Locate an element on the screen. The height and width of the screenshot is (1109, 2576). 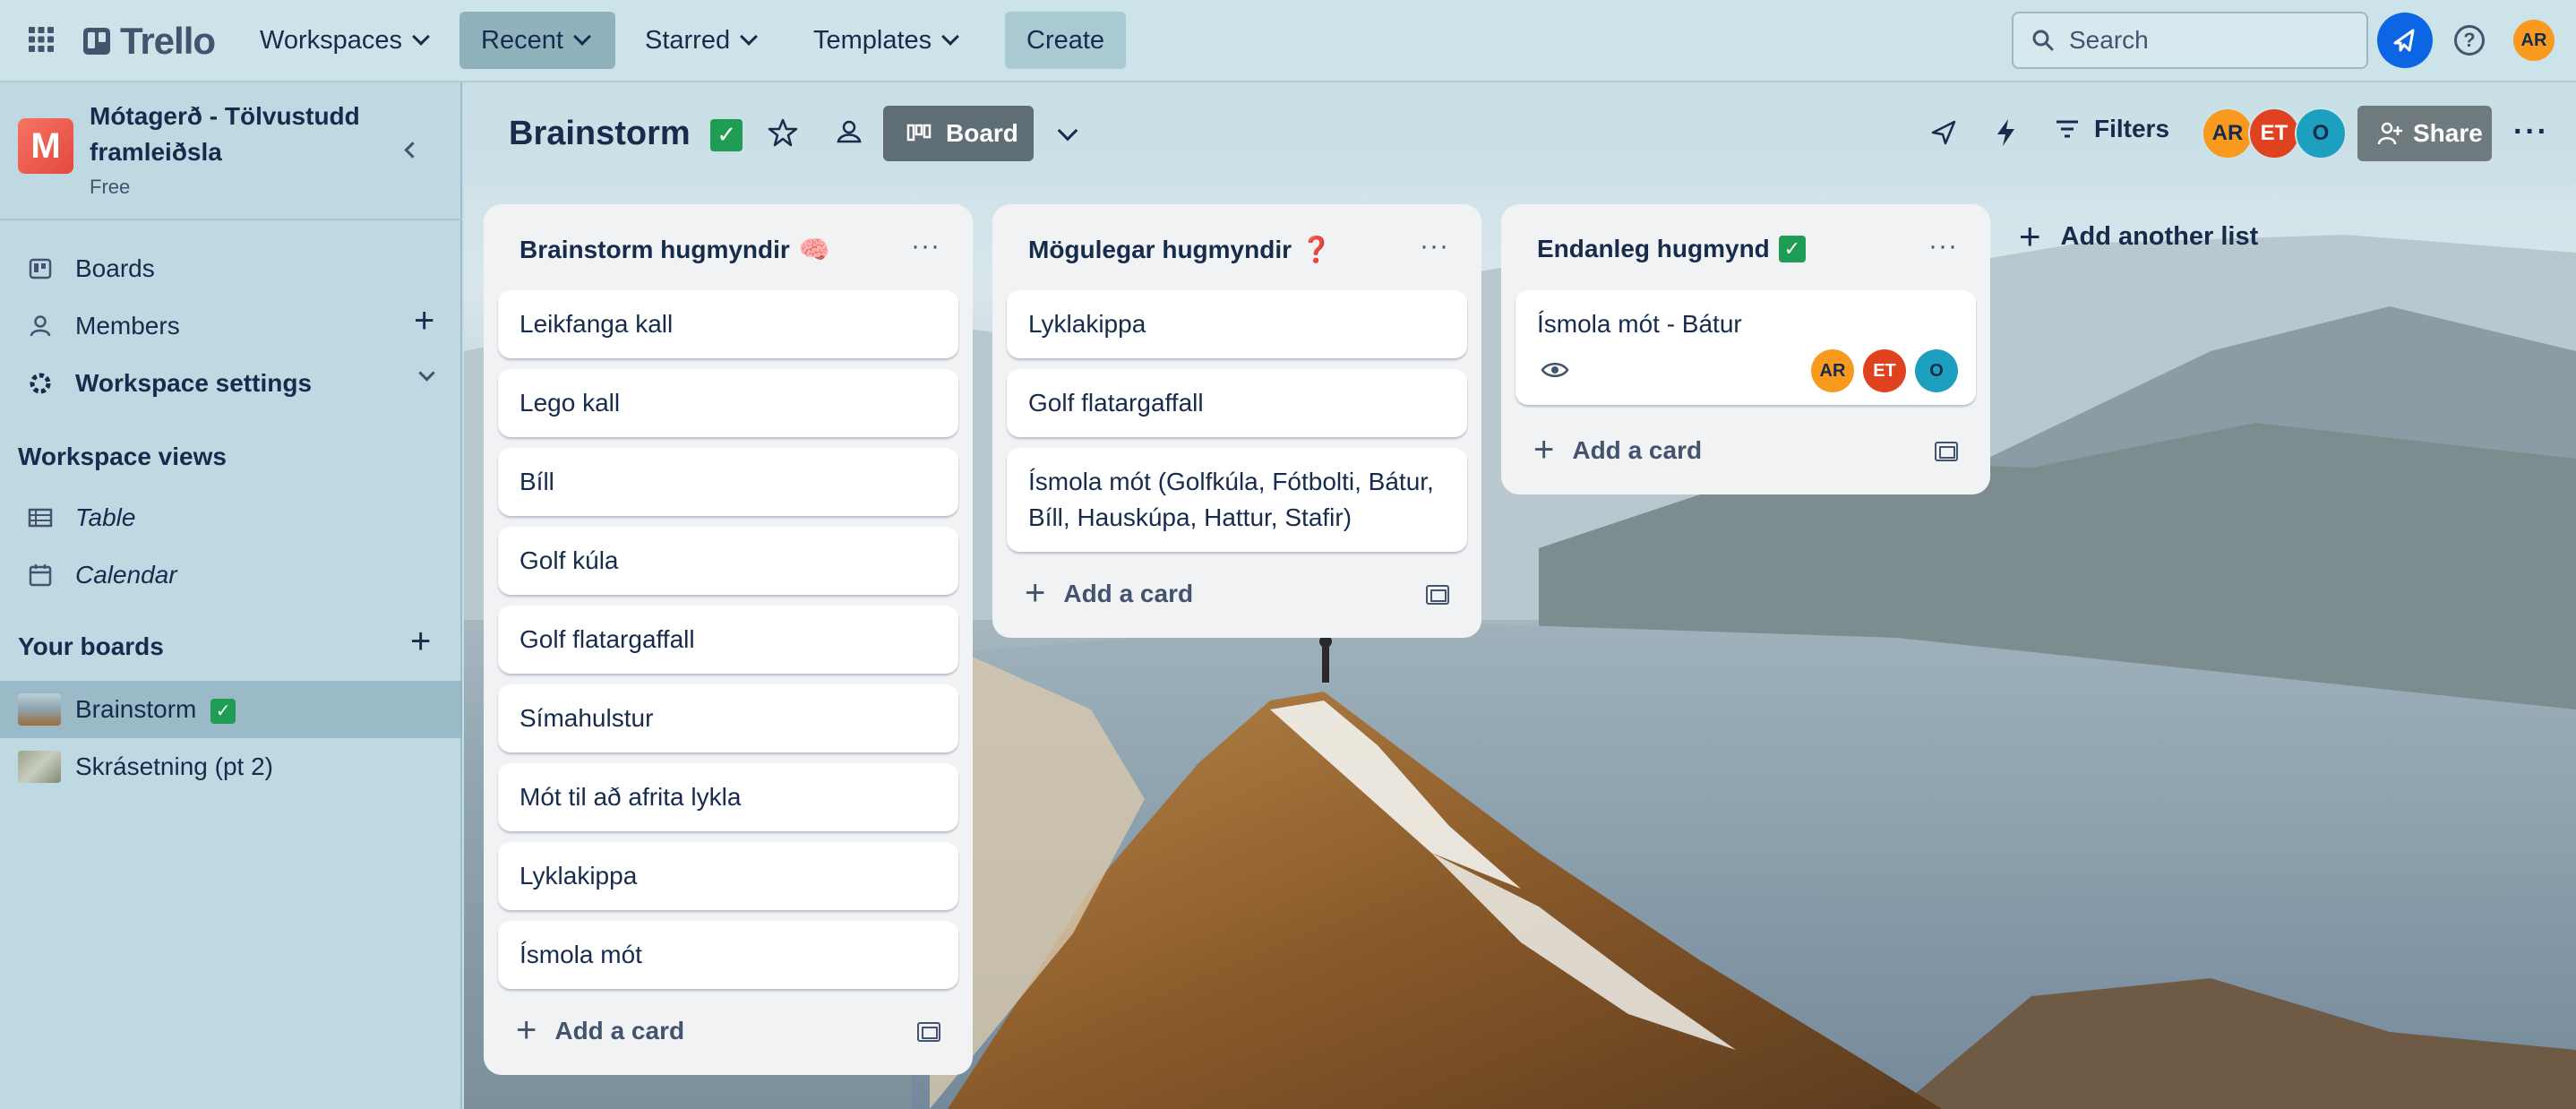
card-title: Leikfanga kall is located at coordinates (596, 324).